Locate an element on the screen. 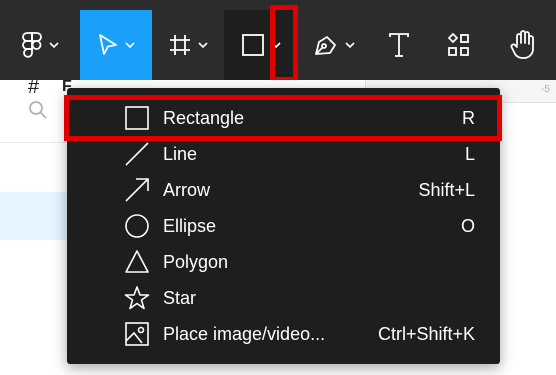 The image size is (556, 375). shape-tool-button is located at coordinates (261, 45).